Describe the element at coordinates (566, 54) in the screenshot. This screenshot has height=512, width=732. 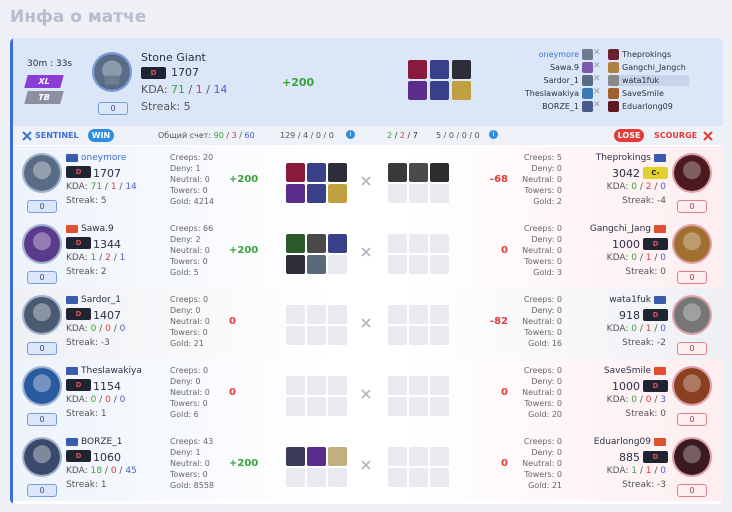
I see `header-sentinel-player: oneymore` at that location.